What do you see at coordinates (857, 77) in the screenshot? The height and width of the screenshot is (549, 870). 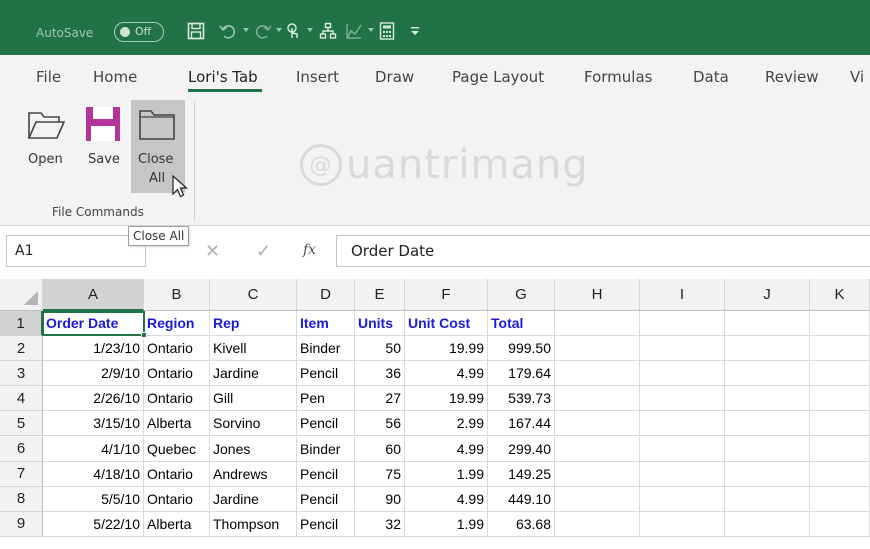 I see `tab-view: Vi` at bounding box center [857, 77].